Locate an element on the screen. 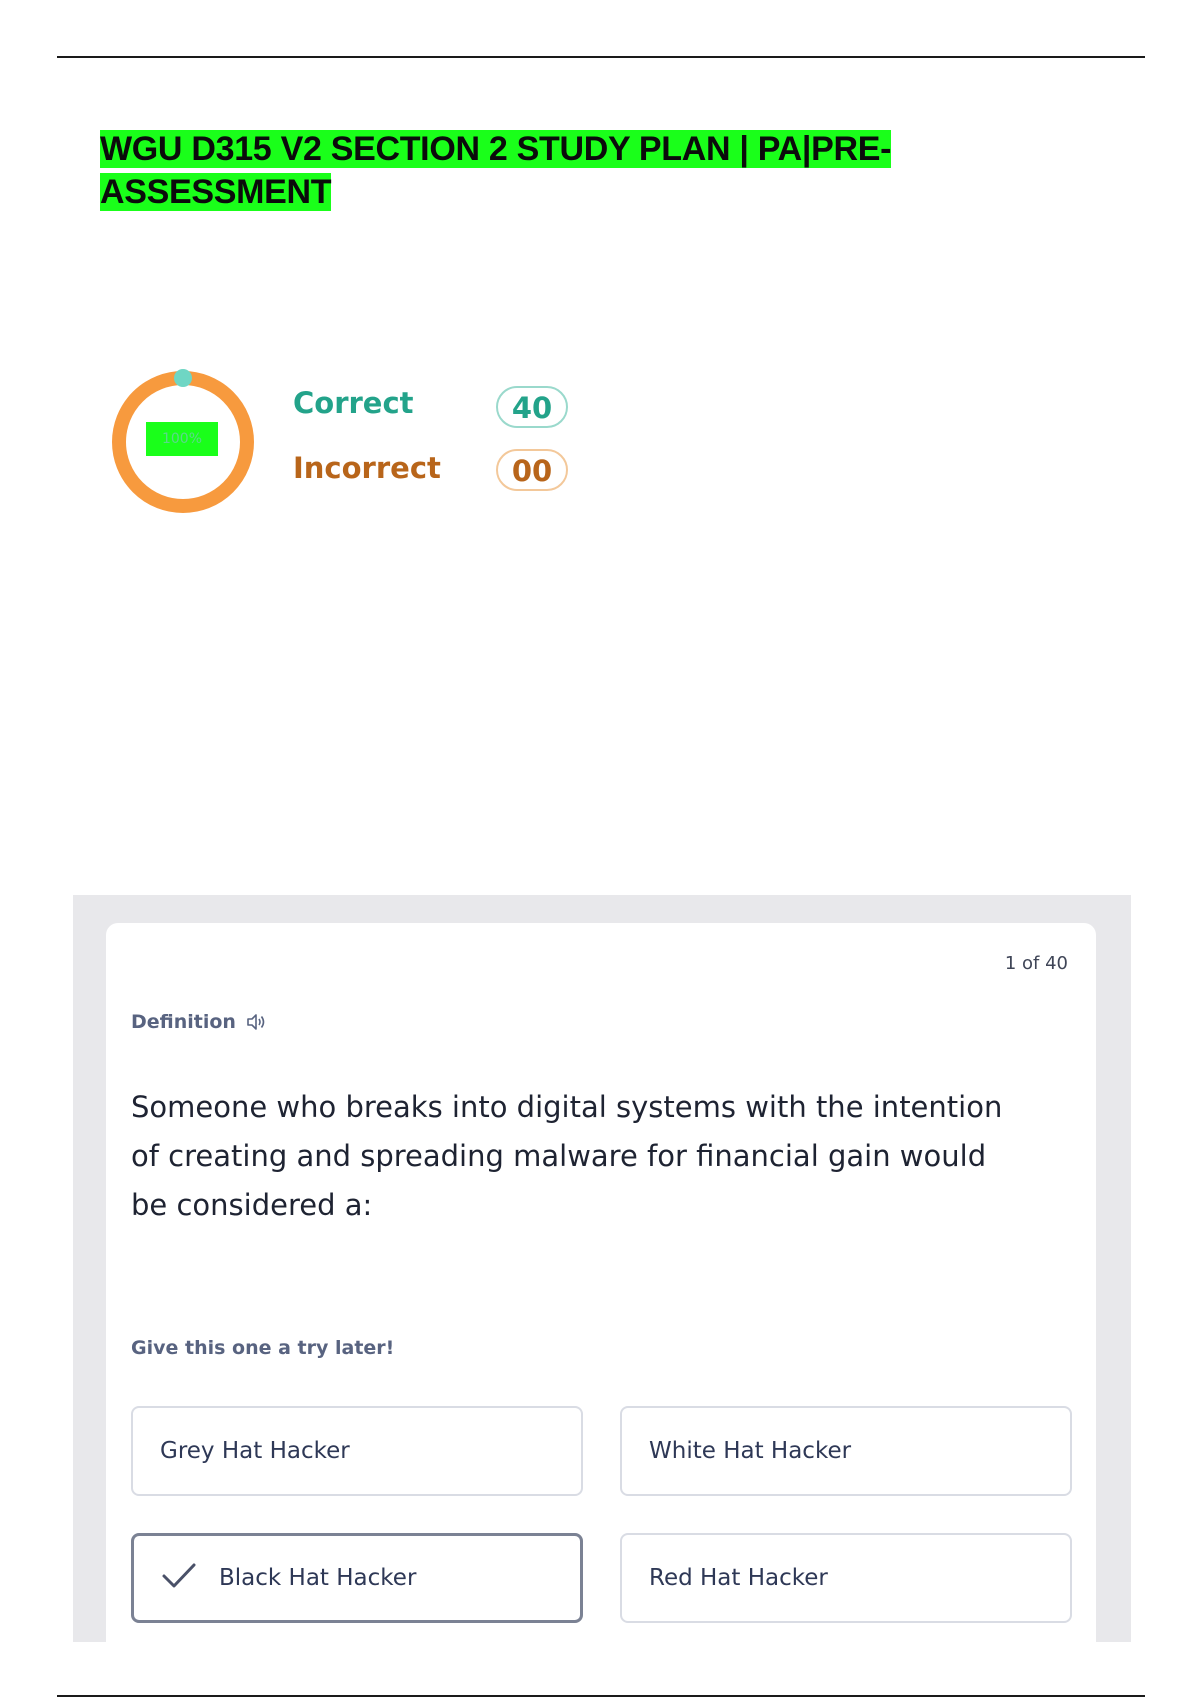 The image size is (1200, 1700). correct-count-badge: 40 is located at coordinates (532, 407).